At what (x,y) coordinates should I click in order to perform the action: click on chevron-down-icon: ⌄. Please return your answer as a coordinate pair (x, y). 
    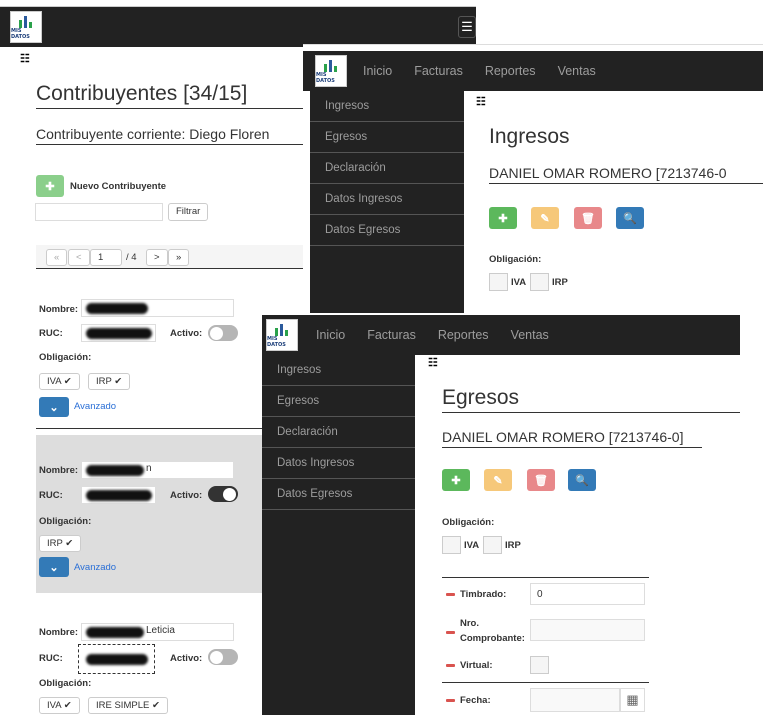
    Looking at the image, I should click on (54, 567).